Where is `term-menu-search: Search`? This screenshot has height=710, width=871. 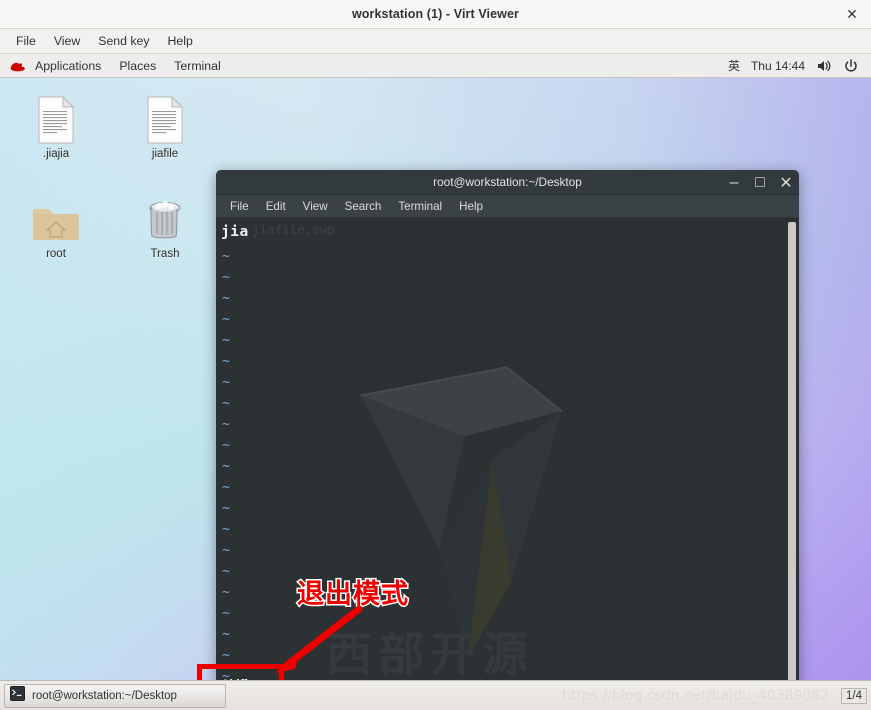
term-menu-search: Search is located at coordinates (363, 206).